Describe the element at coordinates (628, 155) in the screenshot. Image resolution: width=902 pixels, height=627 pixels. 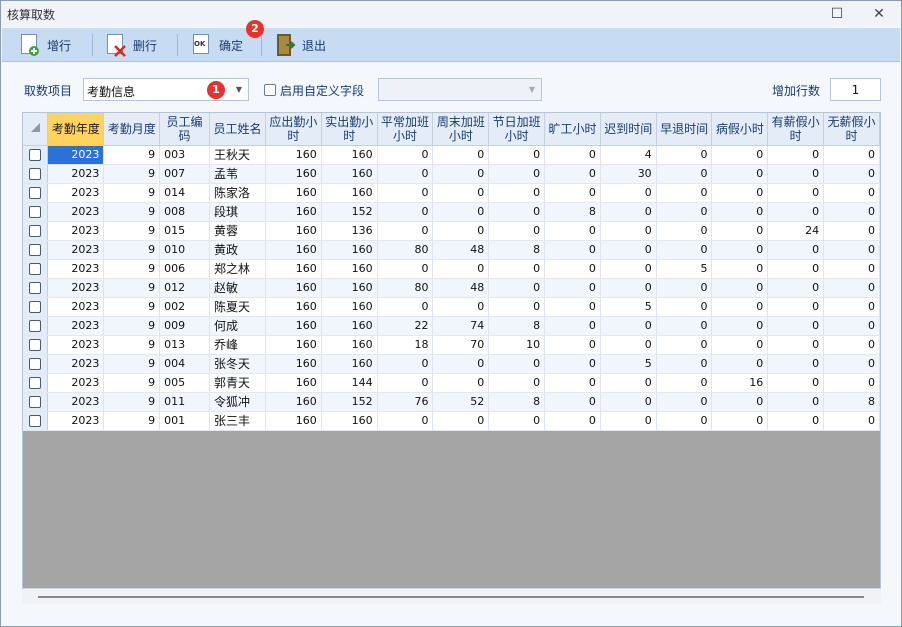
I see `table-cell: 4` at that location.